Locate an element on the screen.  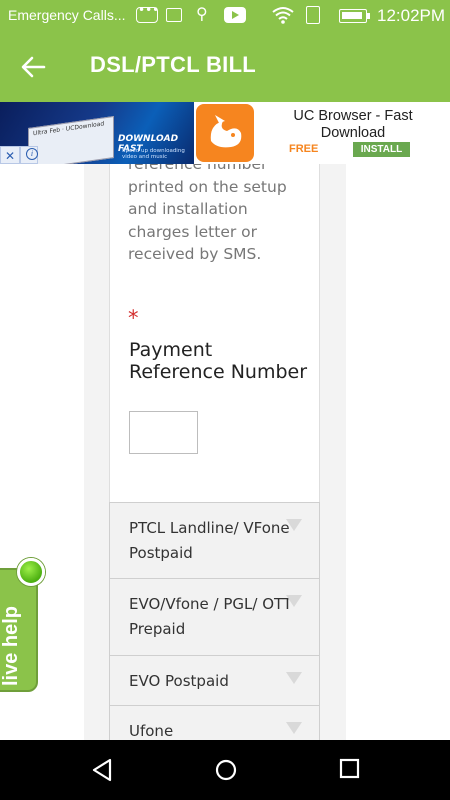
battery-icon is located at coordinates (354, 16).